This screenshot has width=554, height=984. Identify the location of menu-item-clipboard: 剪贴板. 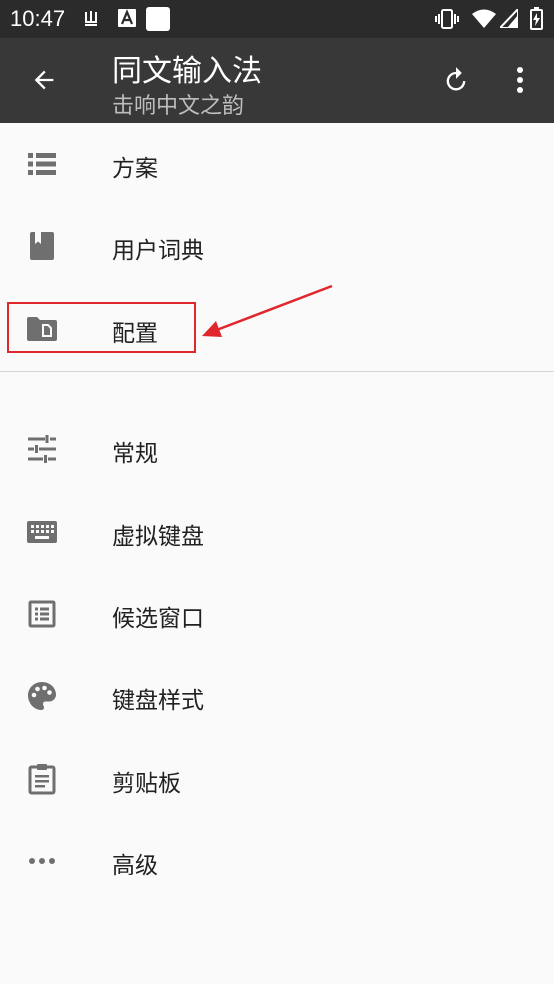
(277, 779).